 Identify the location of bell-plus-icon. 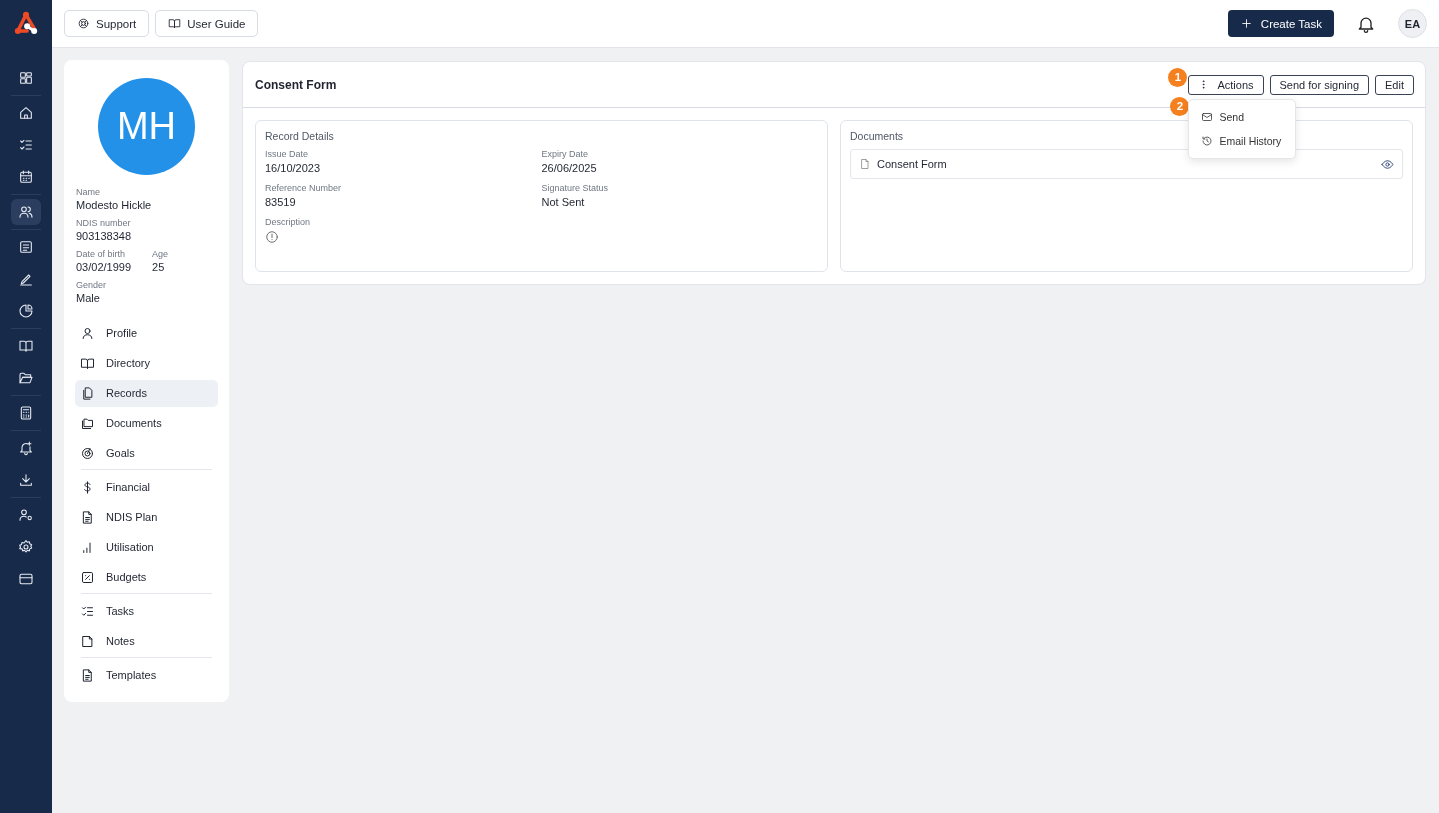
(26, 448).